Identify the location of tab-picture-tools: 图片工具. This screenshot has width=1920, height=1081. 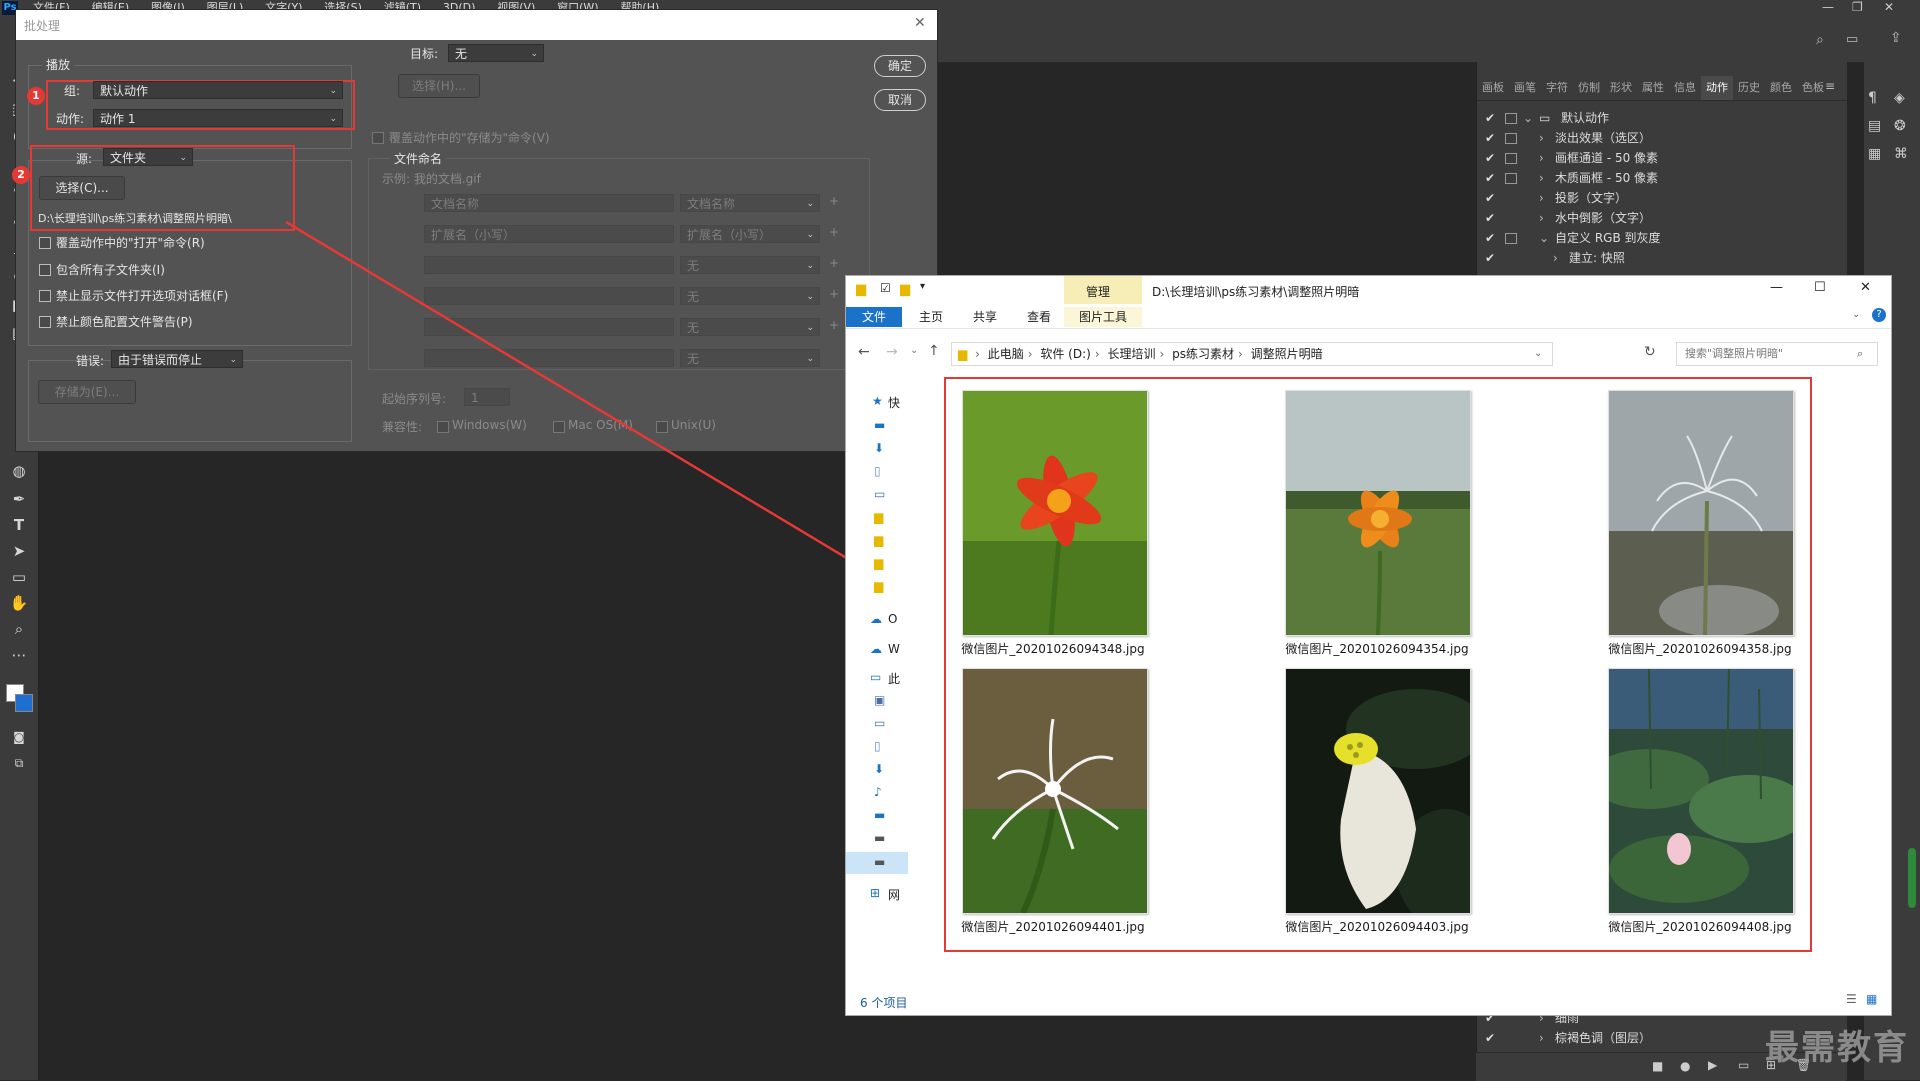
(1103, 317).